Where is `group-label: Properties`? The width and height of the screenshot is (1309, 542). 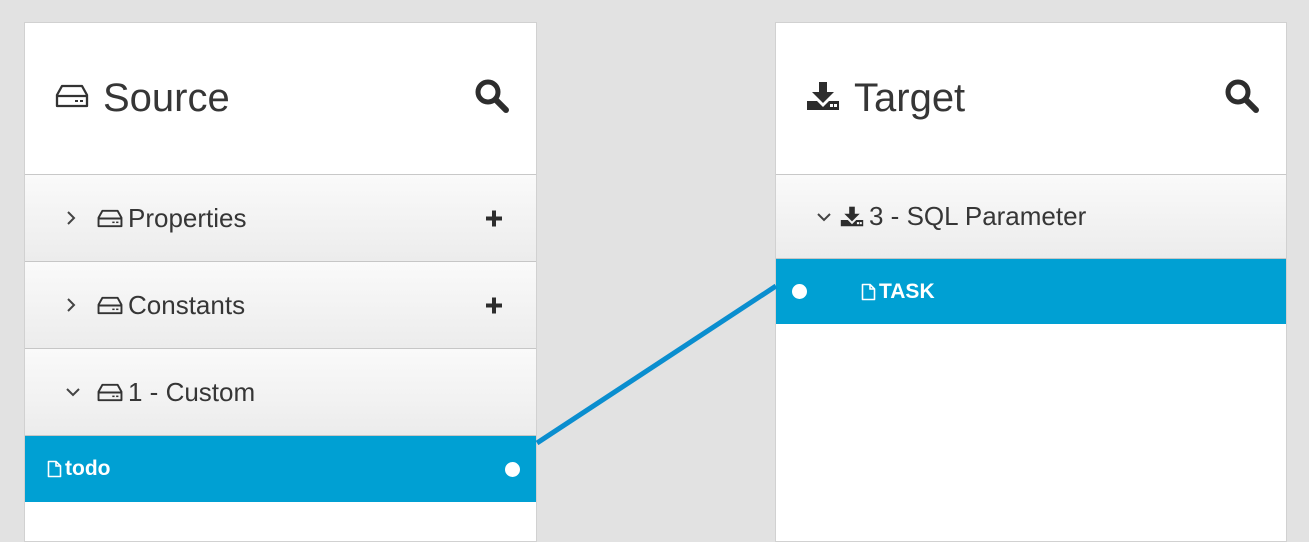 group-label: Properties is located at coordinates (187, 217).